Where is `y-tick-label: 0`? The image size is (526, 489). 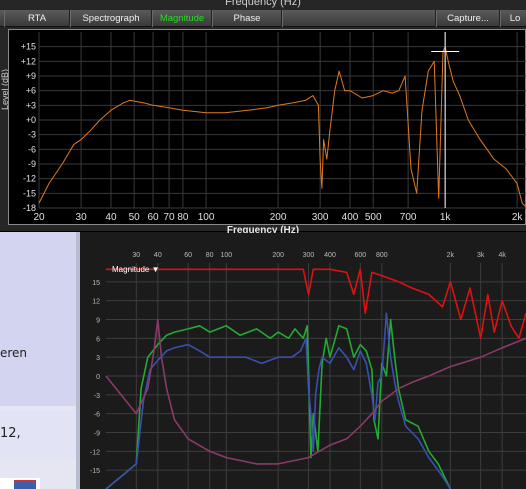
y-tick-label: 0 is located at coordinates (98, 377).